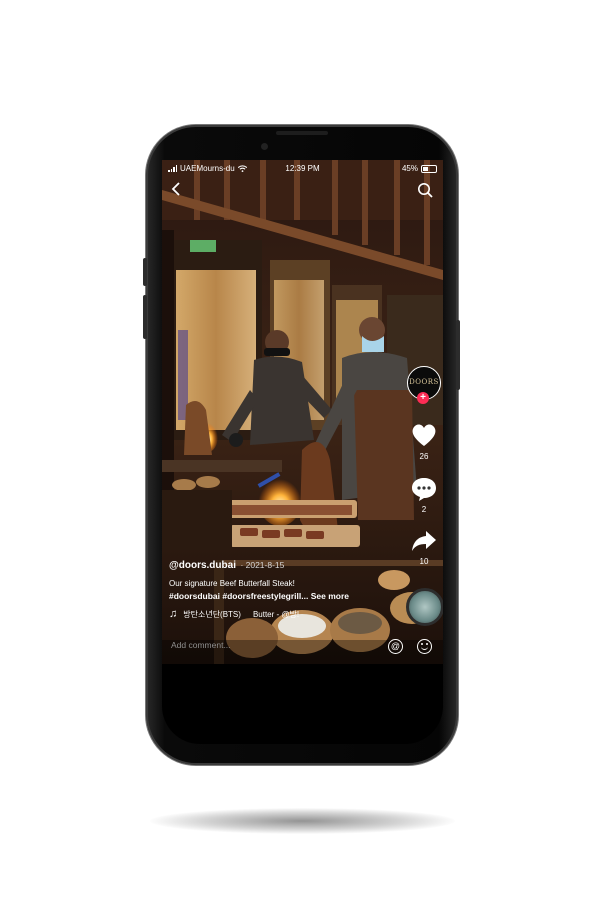 The image size is (605, 897). I want to click on front-camera, so click(264, 146).